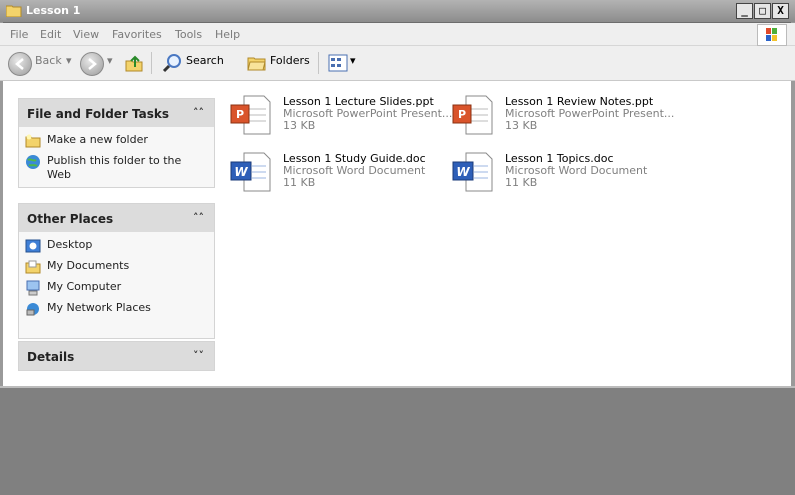  I want to click on minimize-button: _, so click(744, 11).